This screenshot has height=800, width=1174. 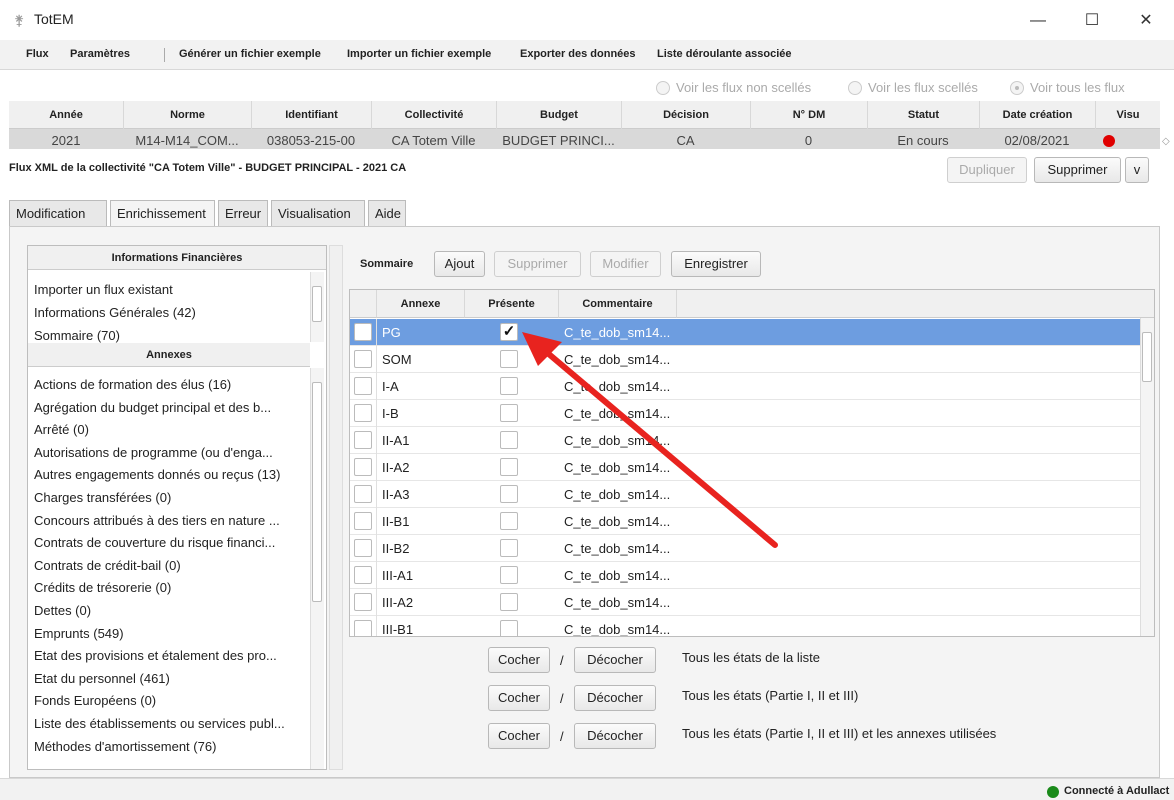 I want to click on annex-scroll-thumb, so click(x=317, y=492).